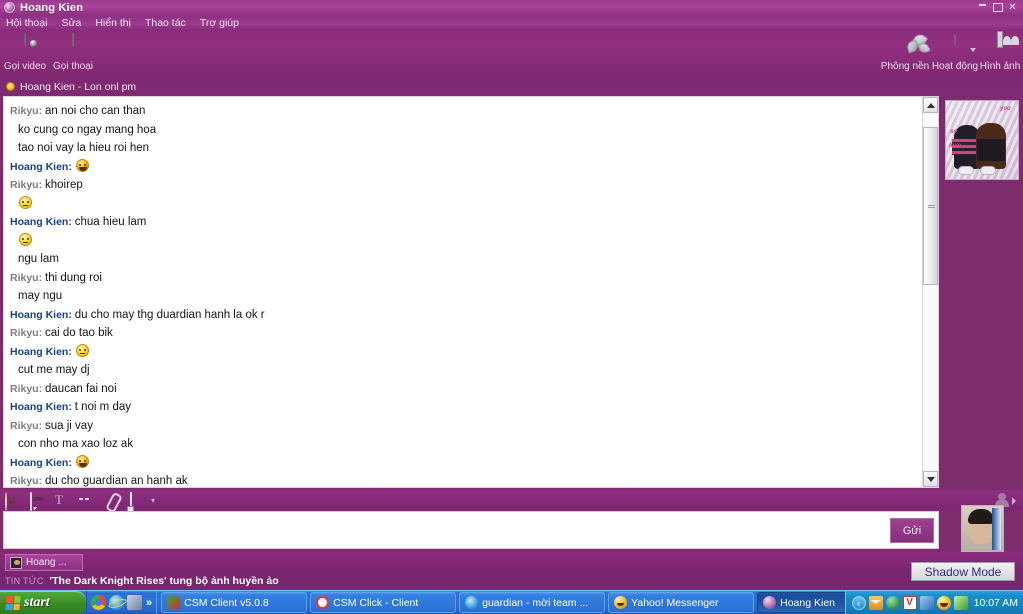 Image resolution: width=1023 pixels, height=614 pixels. What do you see at coordinates (996, 529) in the screenshot?
I see `webcam-strip` at bounding box center [996, 529].